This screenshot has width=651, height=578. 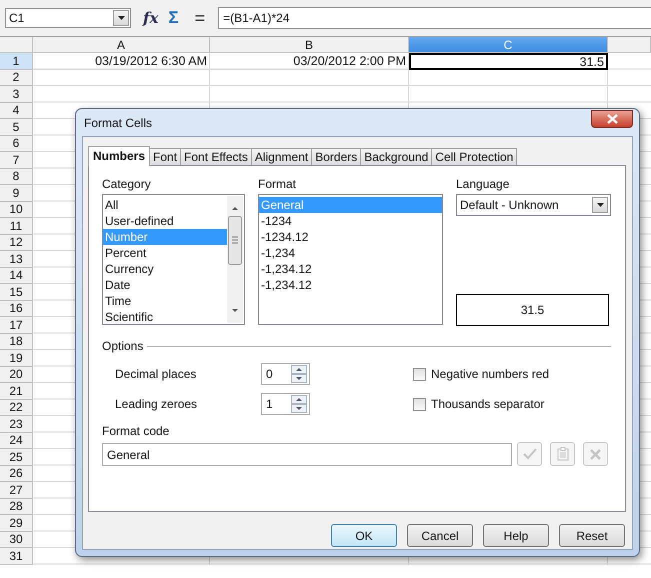 I want to click on row-header: 25, so click(x=16, y=457).